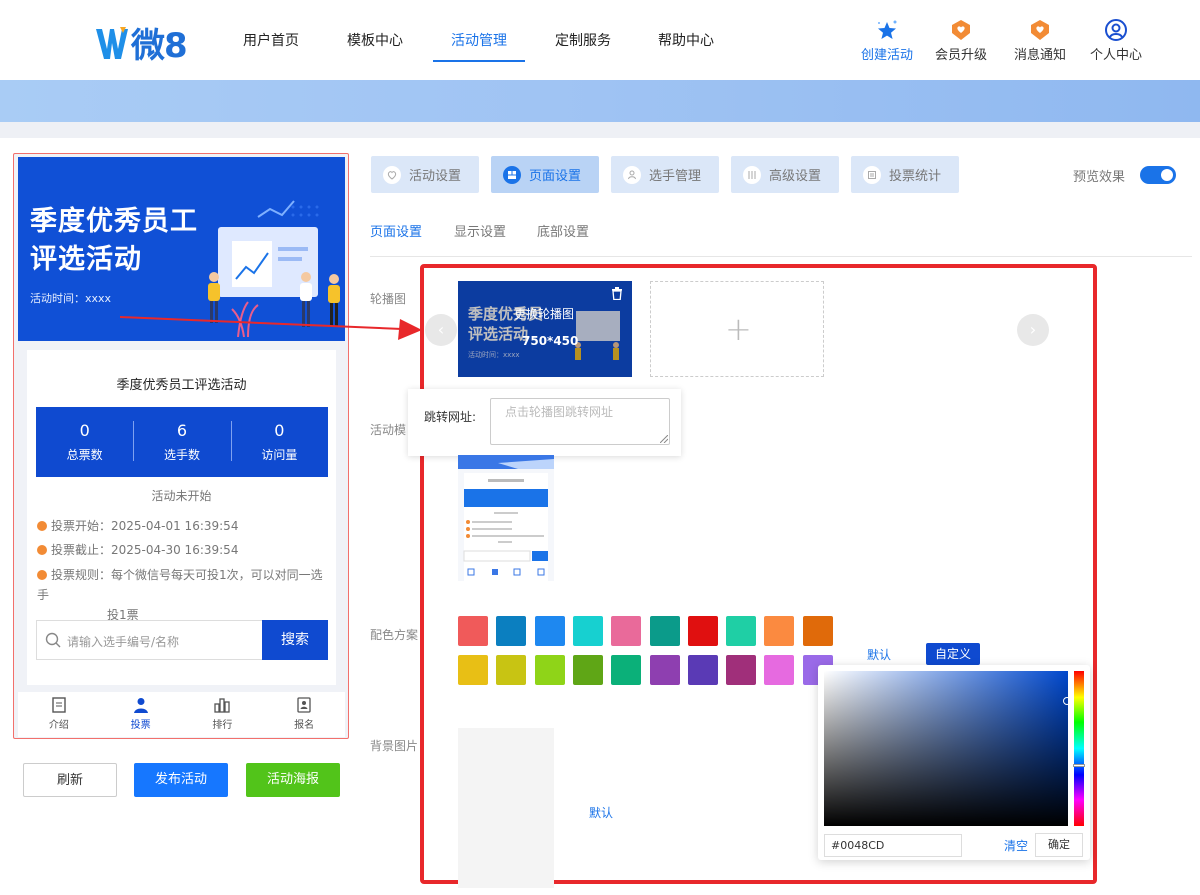 The image size is (1200, 895). Describe the element at coordinates (181, 780) in the screenshot. I see `publish-activity-button: 发布活动` at that location.